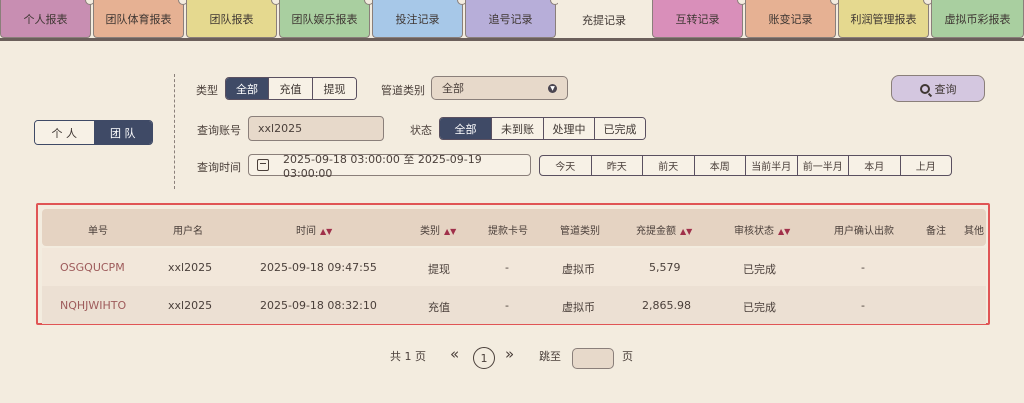 The height and width of the screenshot is (403, 1024). What do you see at coordinates (925, 165) in the screenshot?
I see `quick-range-last-month: 上月` at bounding box center [925, 165].